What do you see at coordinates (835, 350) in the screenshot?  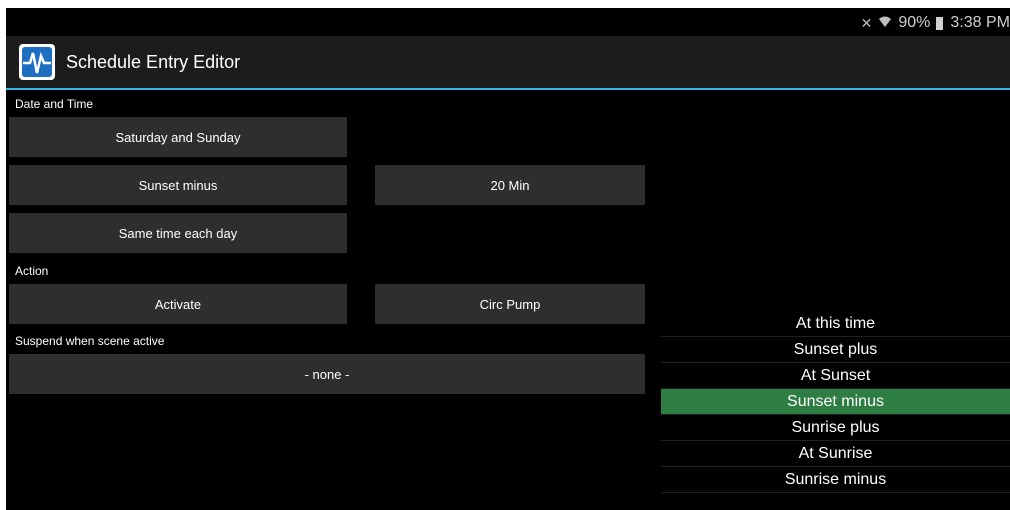 I see `picker-item: Sunset plus` at bounding box center [835, 350].